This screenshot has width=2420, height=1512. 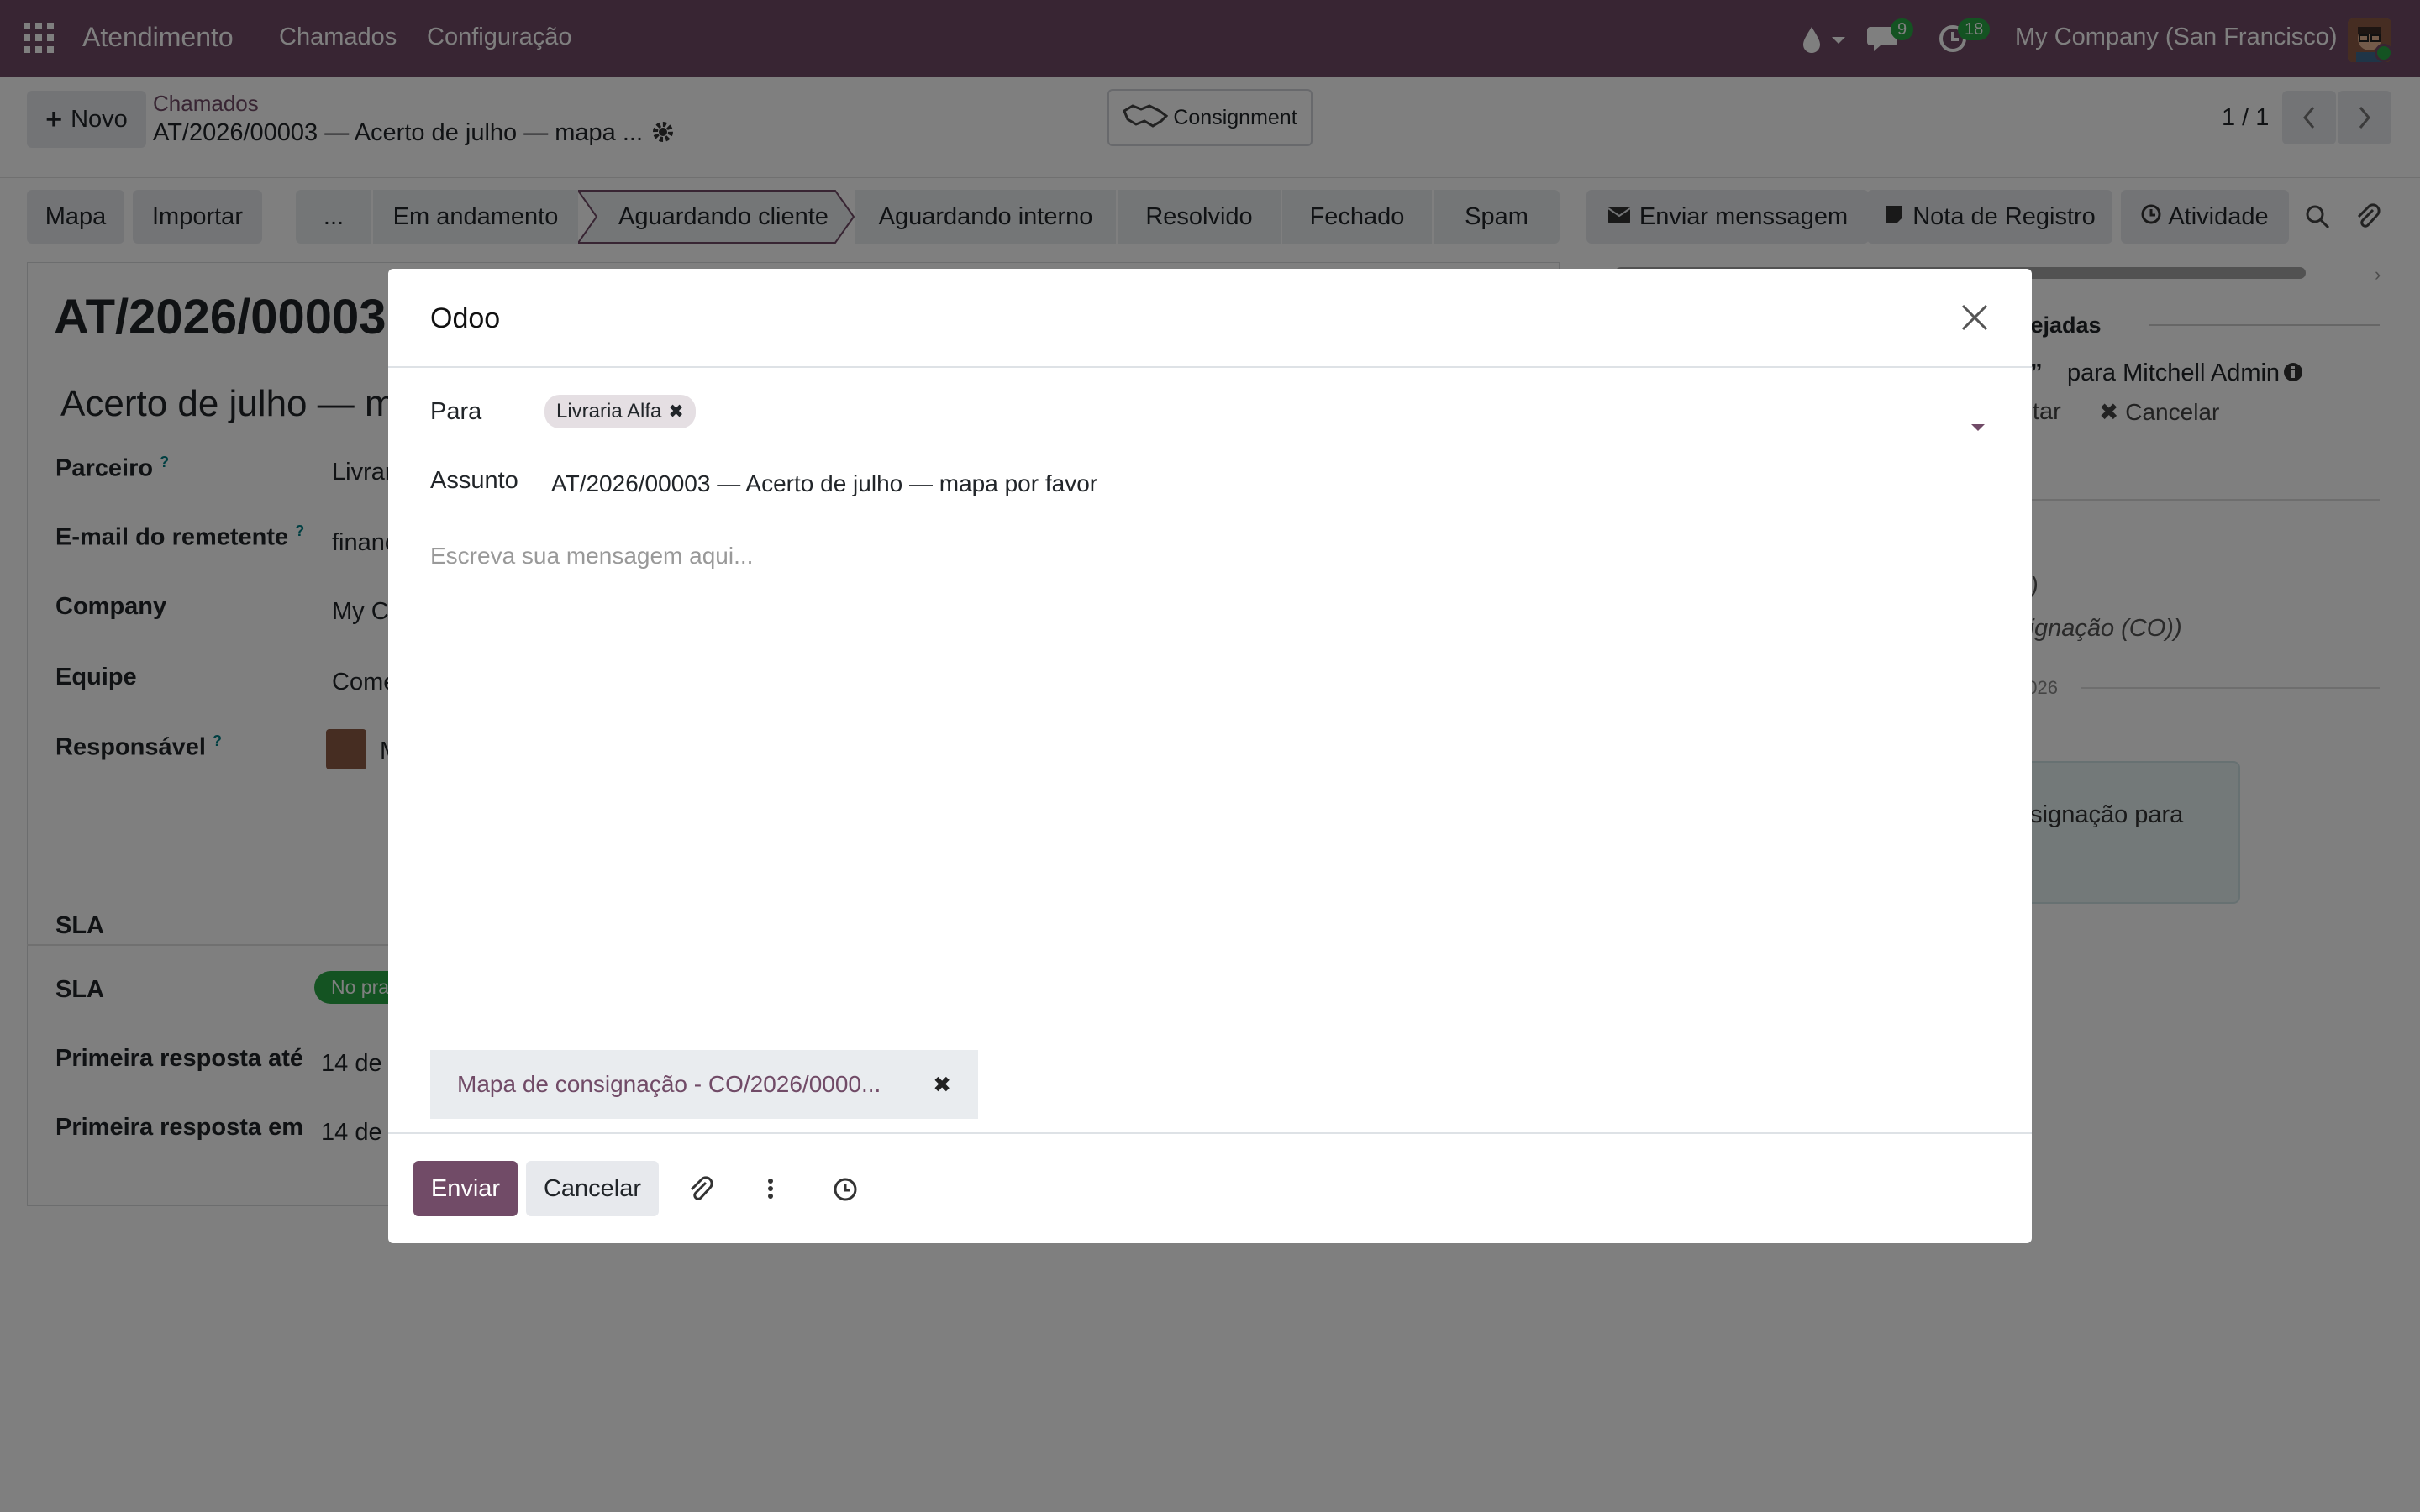 I want to click on recipient-tag: Livraria Alfa ✖, so click(x=620, y=411).